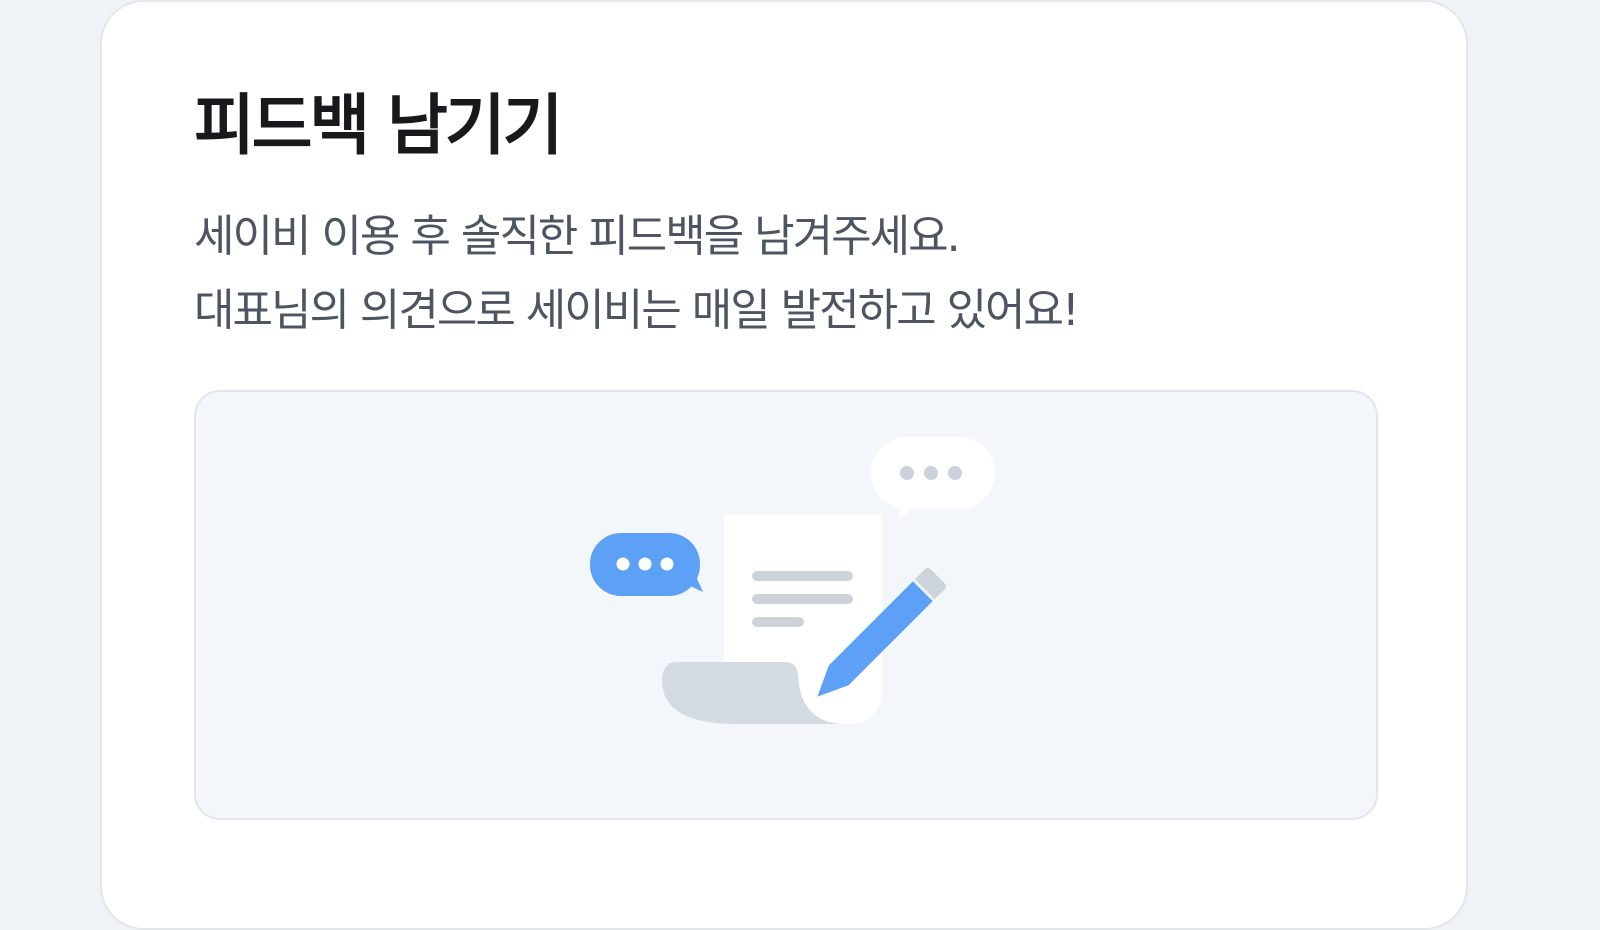 This screenshot has width=1600, height=930. I want to click on chat-bubble-icon, so click(646, 564).